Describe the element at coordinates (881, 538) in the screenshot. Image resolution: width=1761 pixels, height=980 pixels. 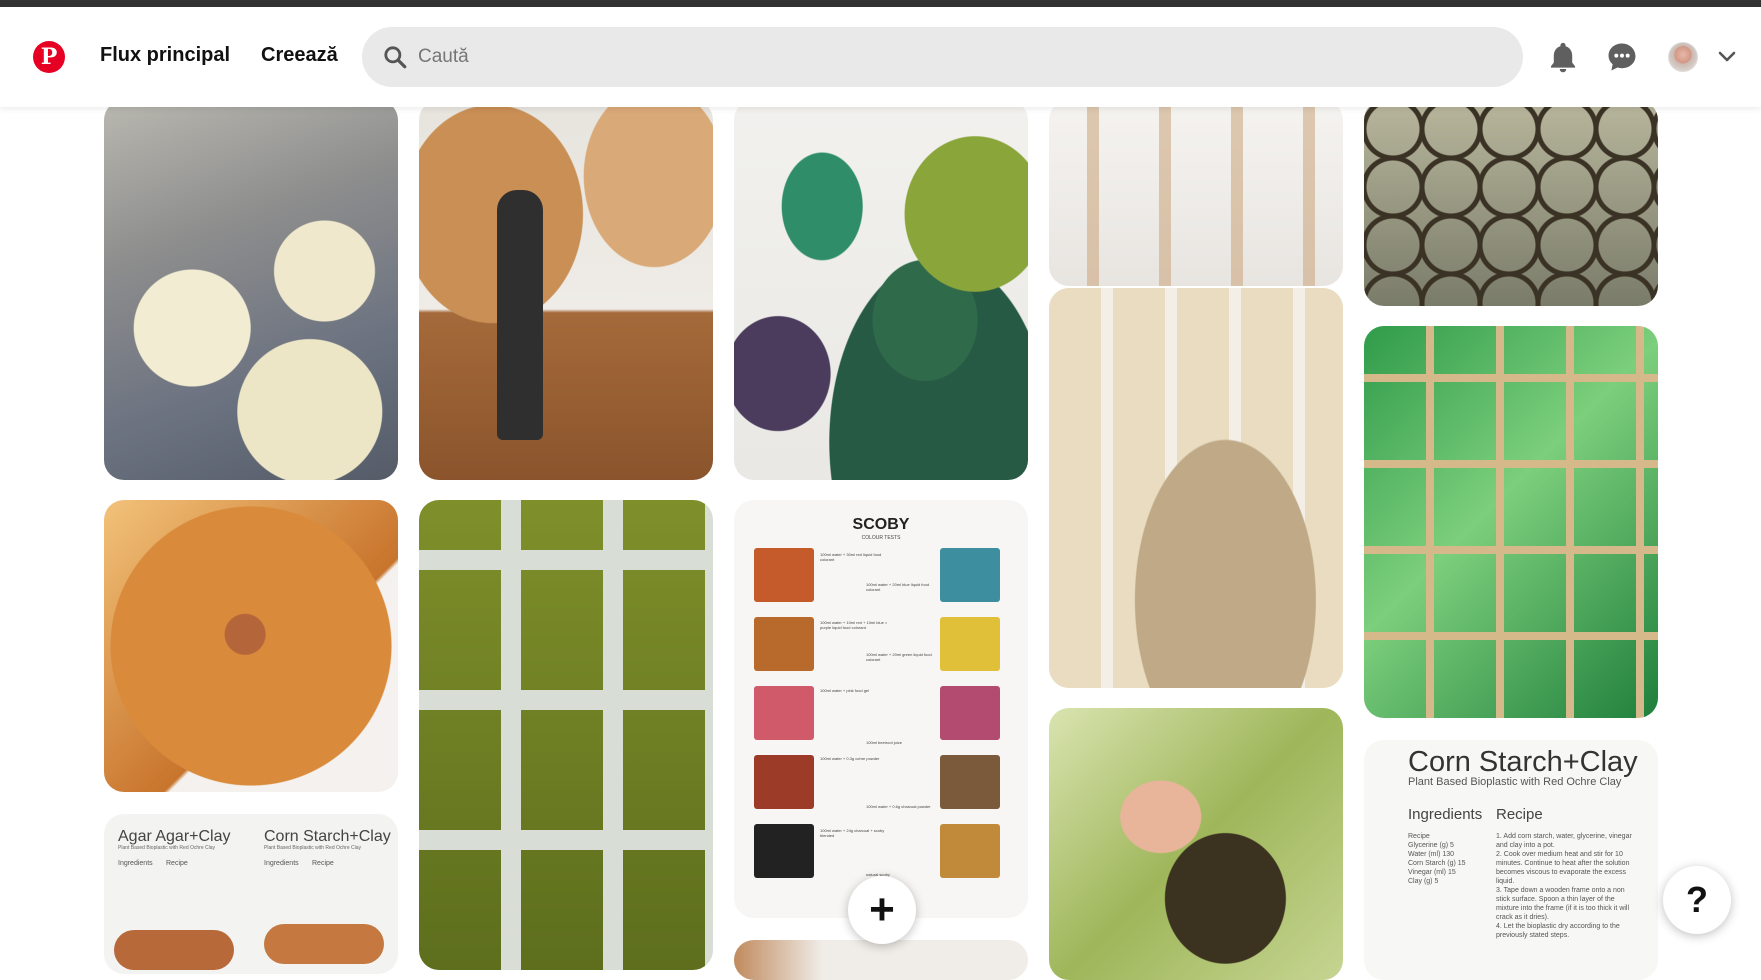
I see `scoby-subtitle: COLOUR TESTS` at that location.